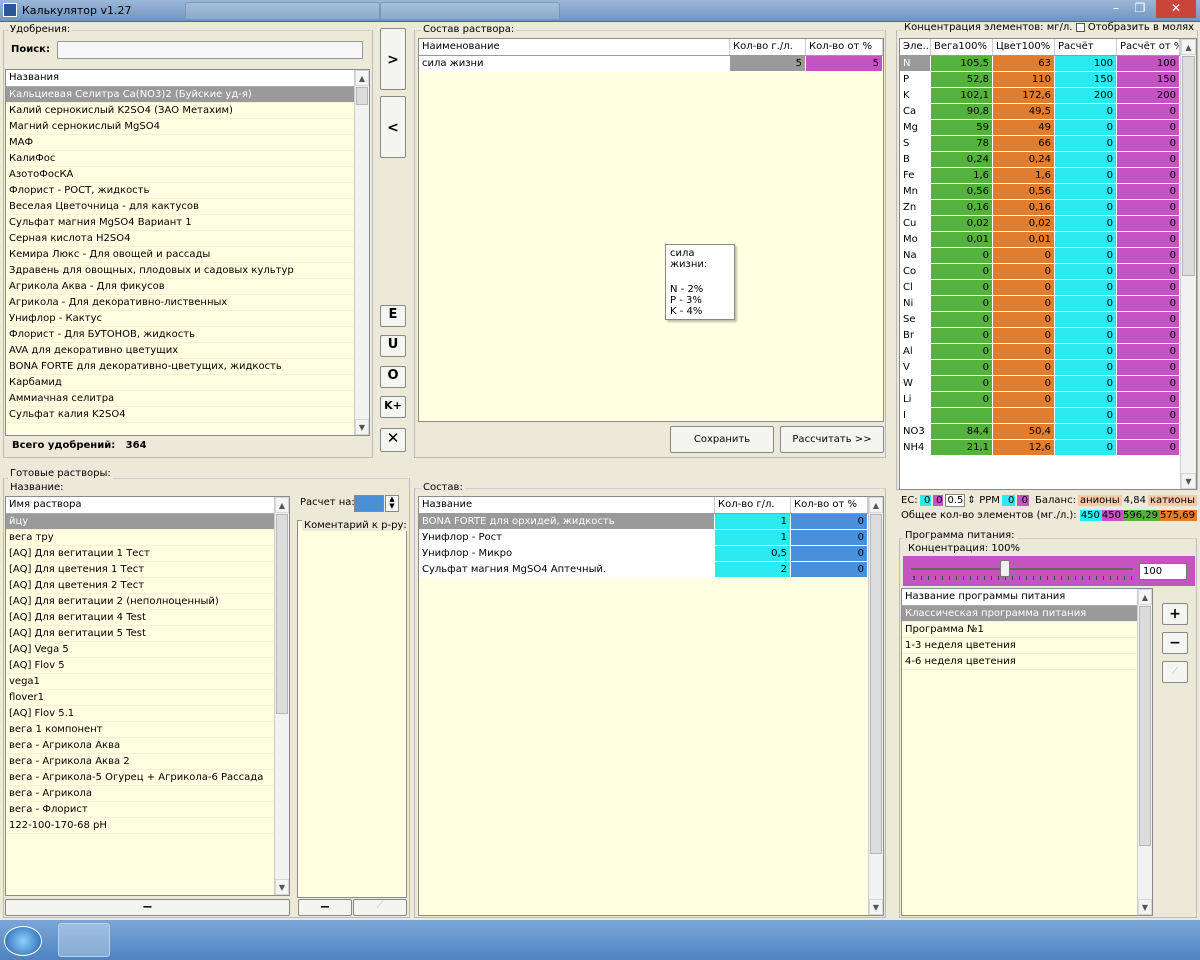  I want to click on solution-row-percent: 5, so click(844, 64).